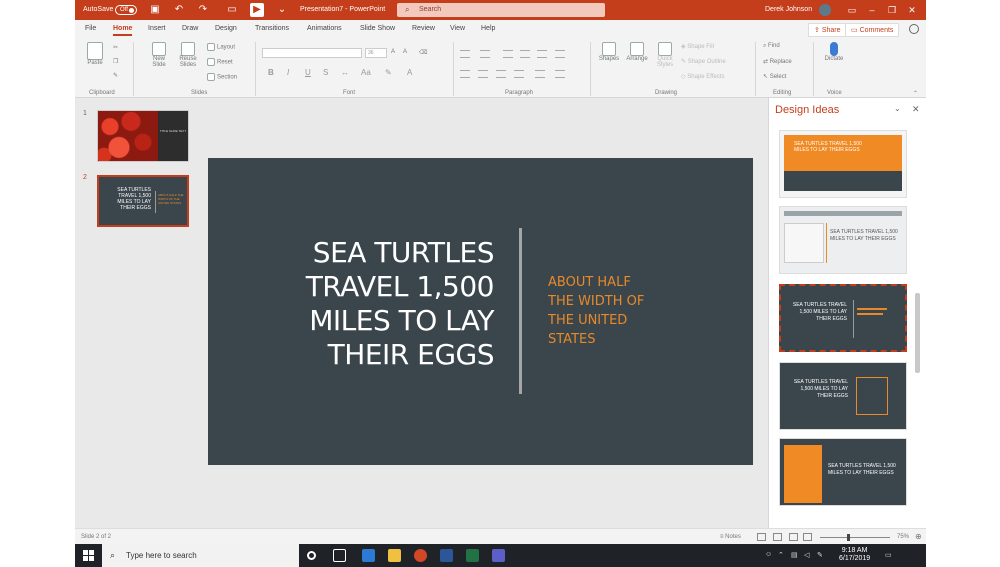 Image resolution: width=1000 pixels, height=567 pixels. What do you see at coordinates (88, 555) in the screenshot?
I see `windows-start-icon` at bounding box center [88, 555].